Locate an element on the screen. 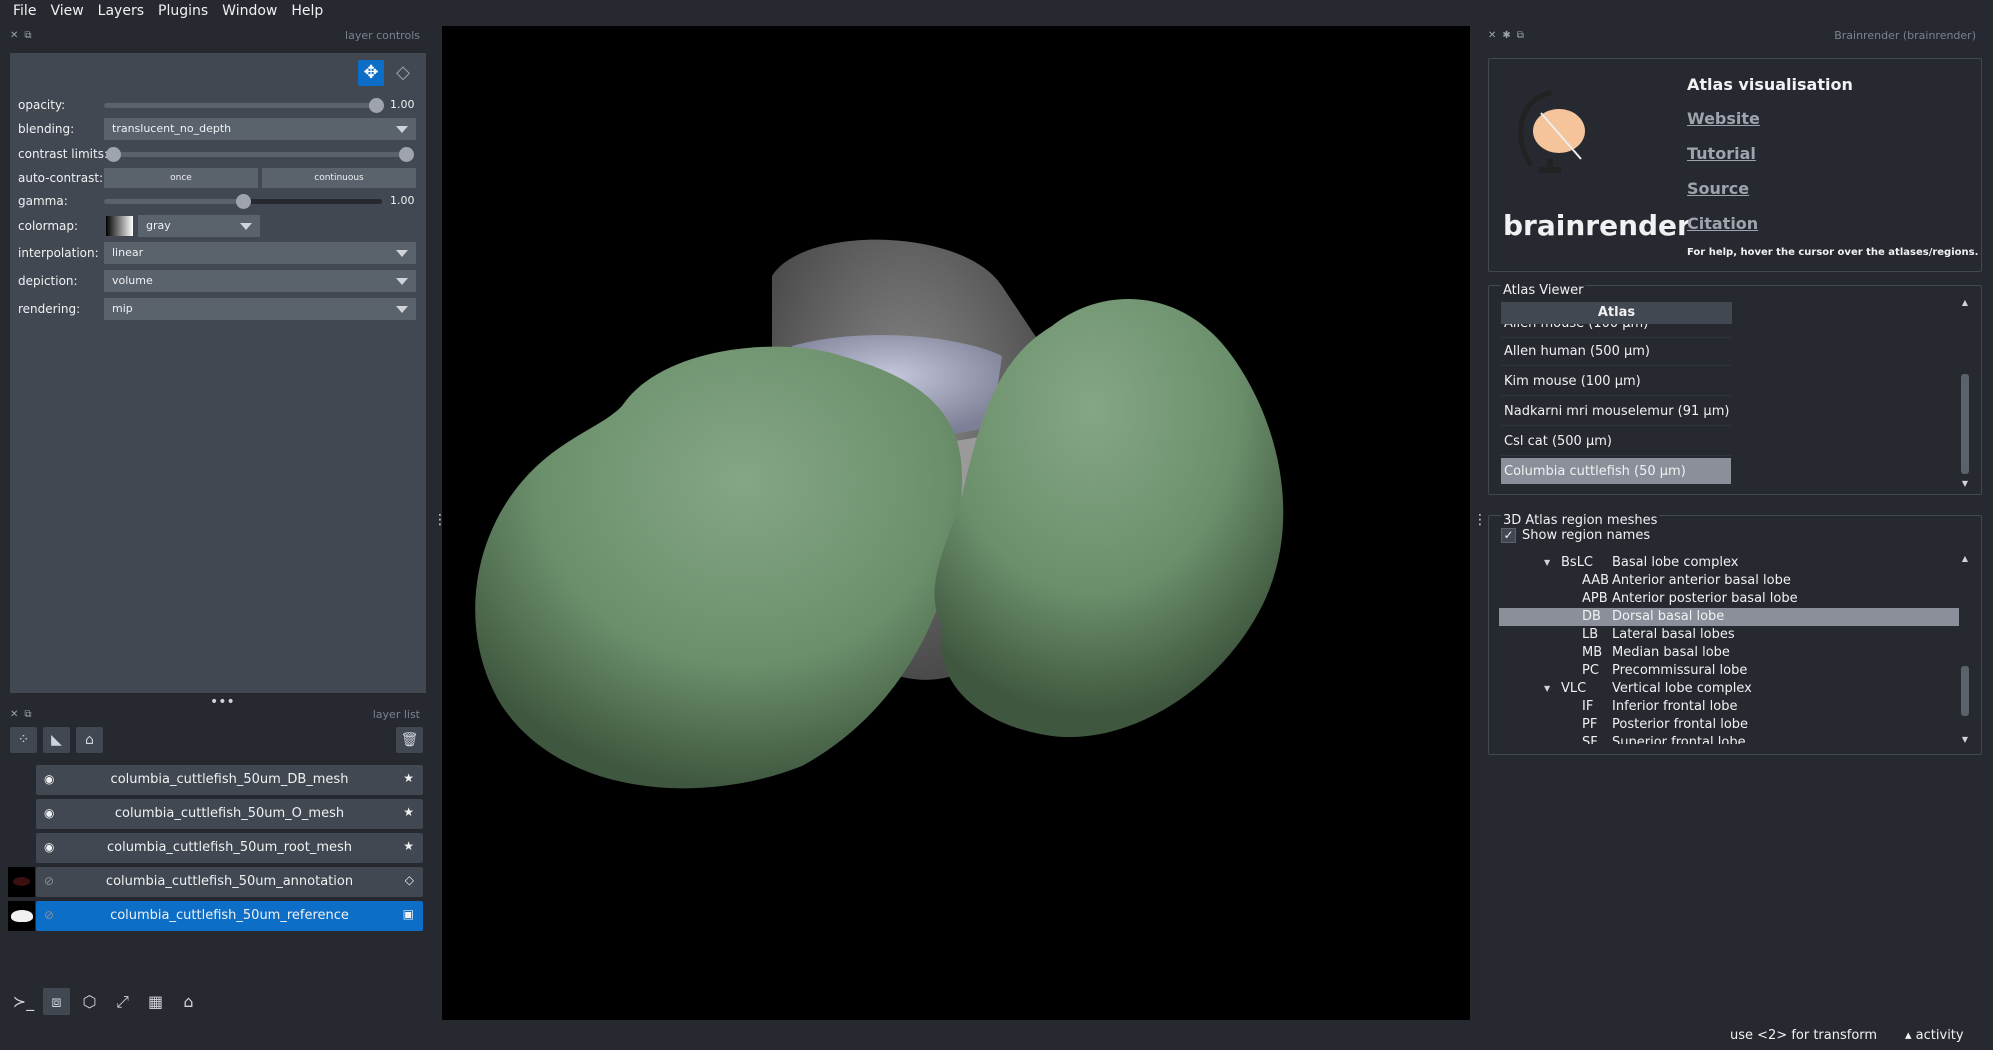 Image resolution: width=1993 pixels, height=1050 pixels. pan-zoom-mode-button: ✥ is located at coordinates (371, 73).